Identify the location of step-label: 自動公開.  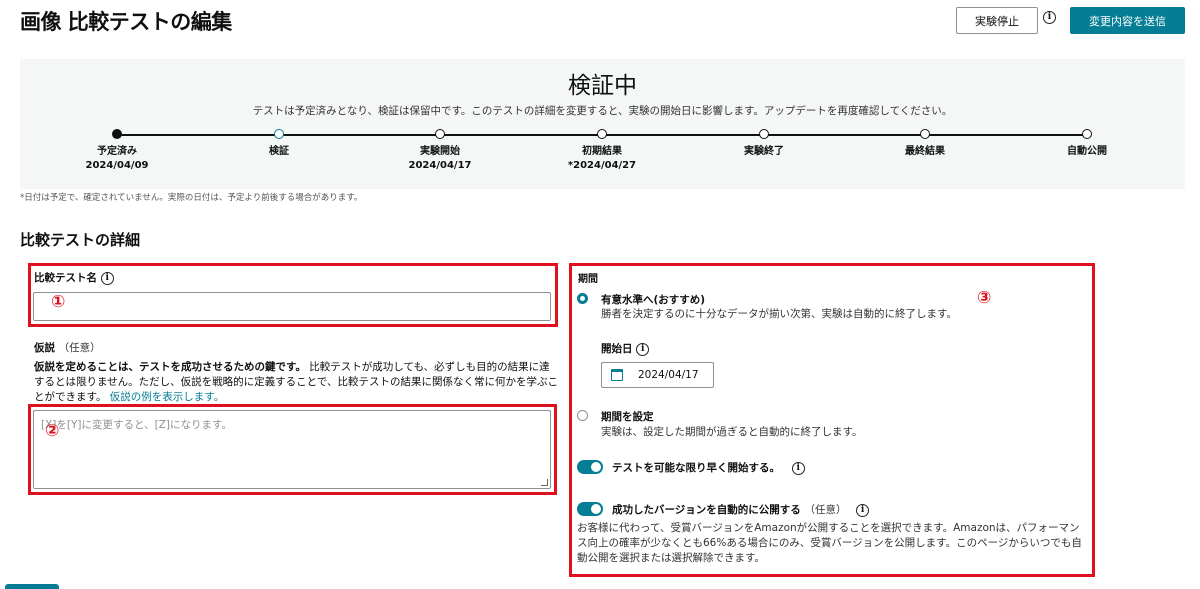
(1087, 151).